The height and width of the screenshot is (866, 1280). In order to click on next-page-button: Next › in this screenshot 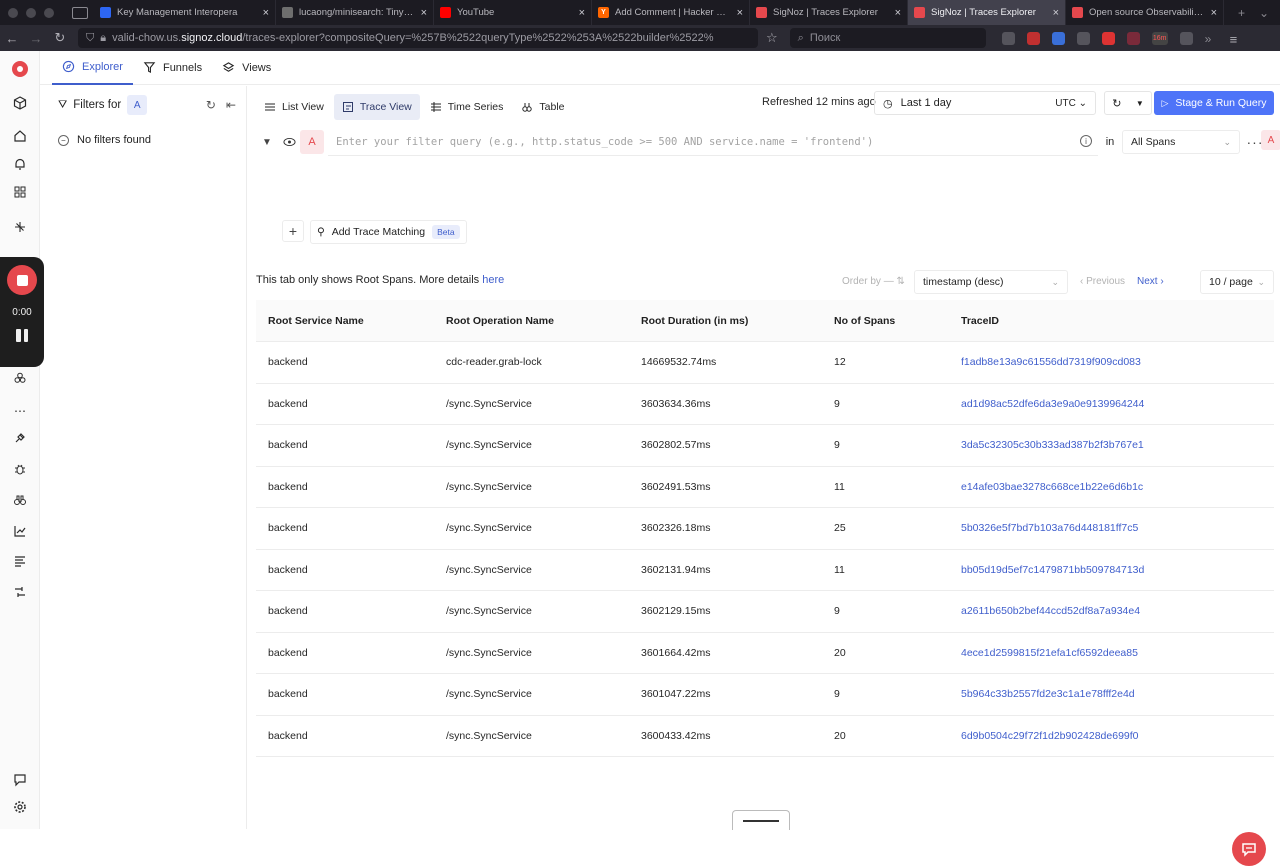, I will do `click(1150, 281)`.